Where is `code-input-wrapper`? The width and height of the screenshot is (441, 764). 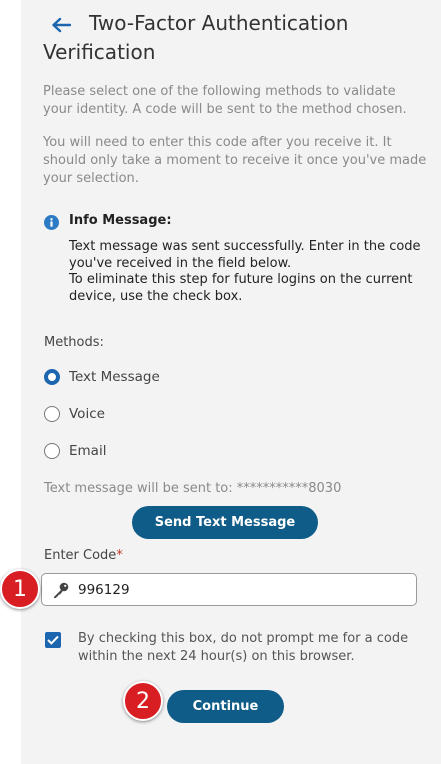 code-input-wrapper is located at coordinates (229, 589).